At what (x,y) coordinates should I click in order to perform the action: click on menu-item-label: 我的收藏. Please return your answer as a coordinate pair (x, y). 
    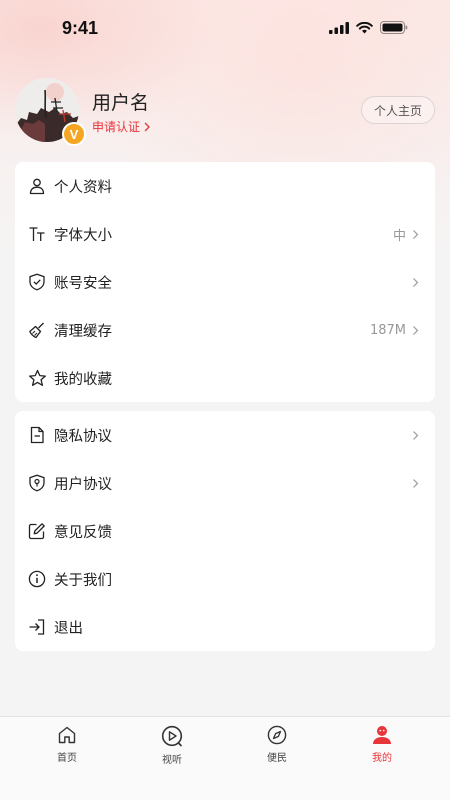
    Looking at the image, I should click on (83, 379).